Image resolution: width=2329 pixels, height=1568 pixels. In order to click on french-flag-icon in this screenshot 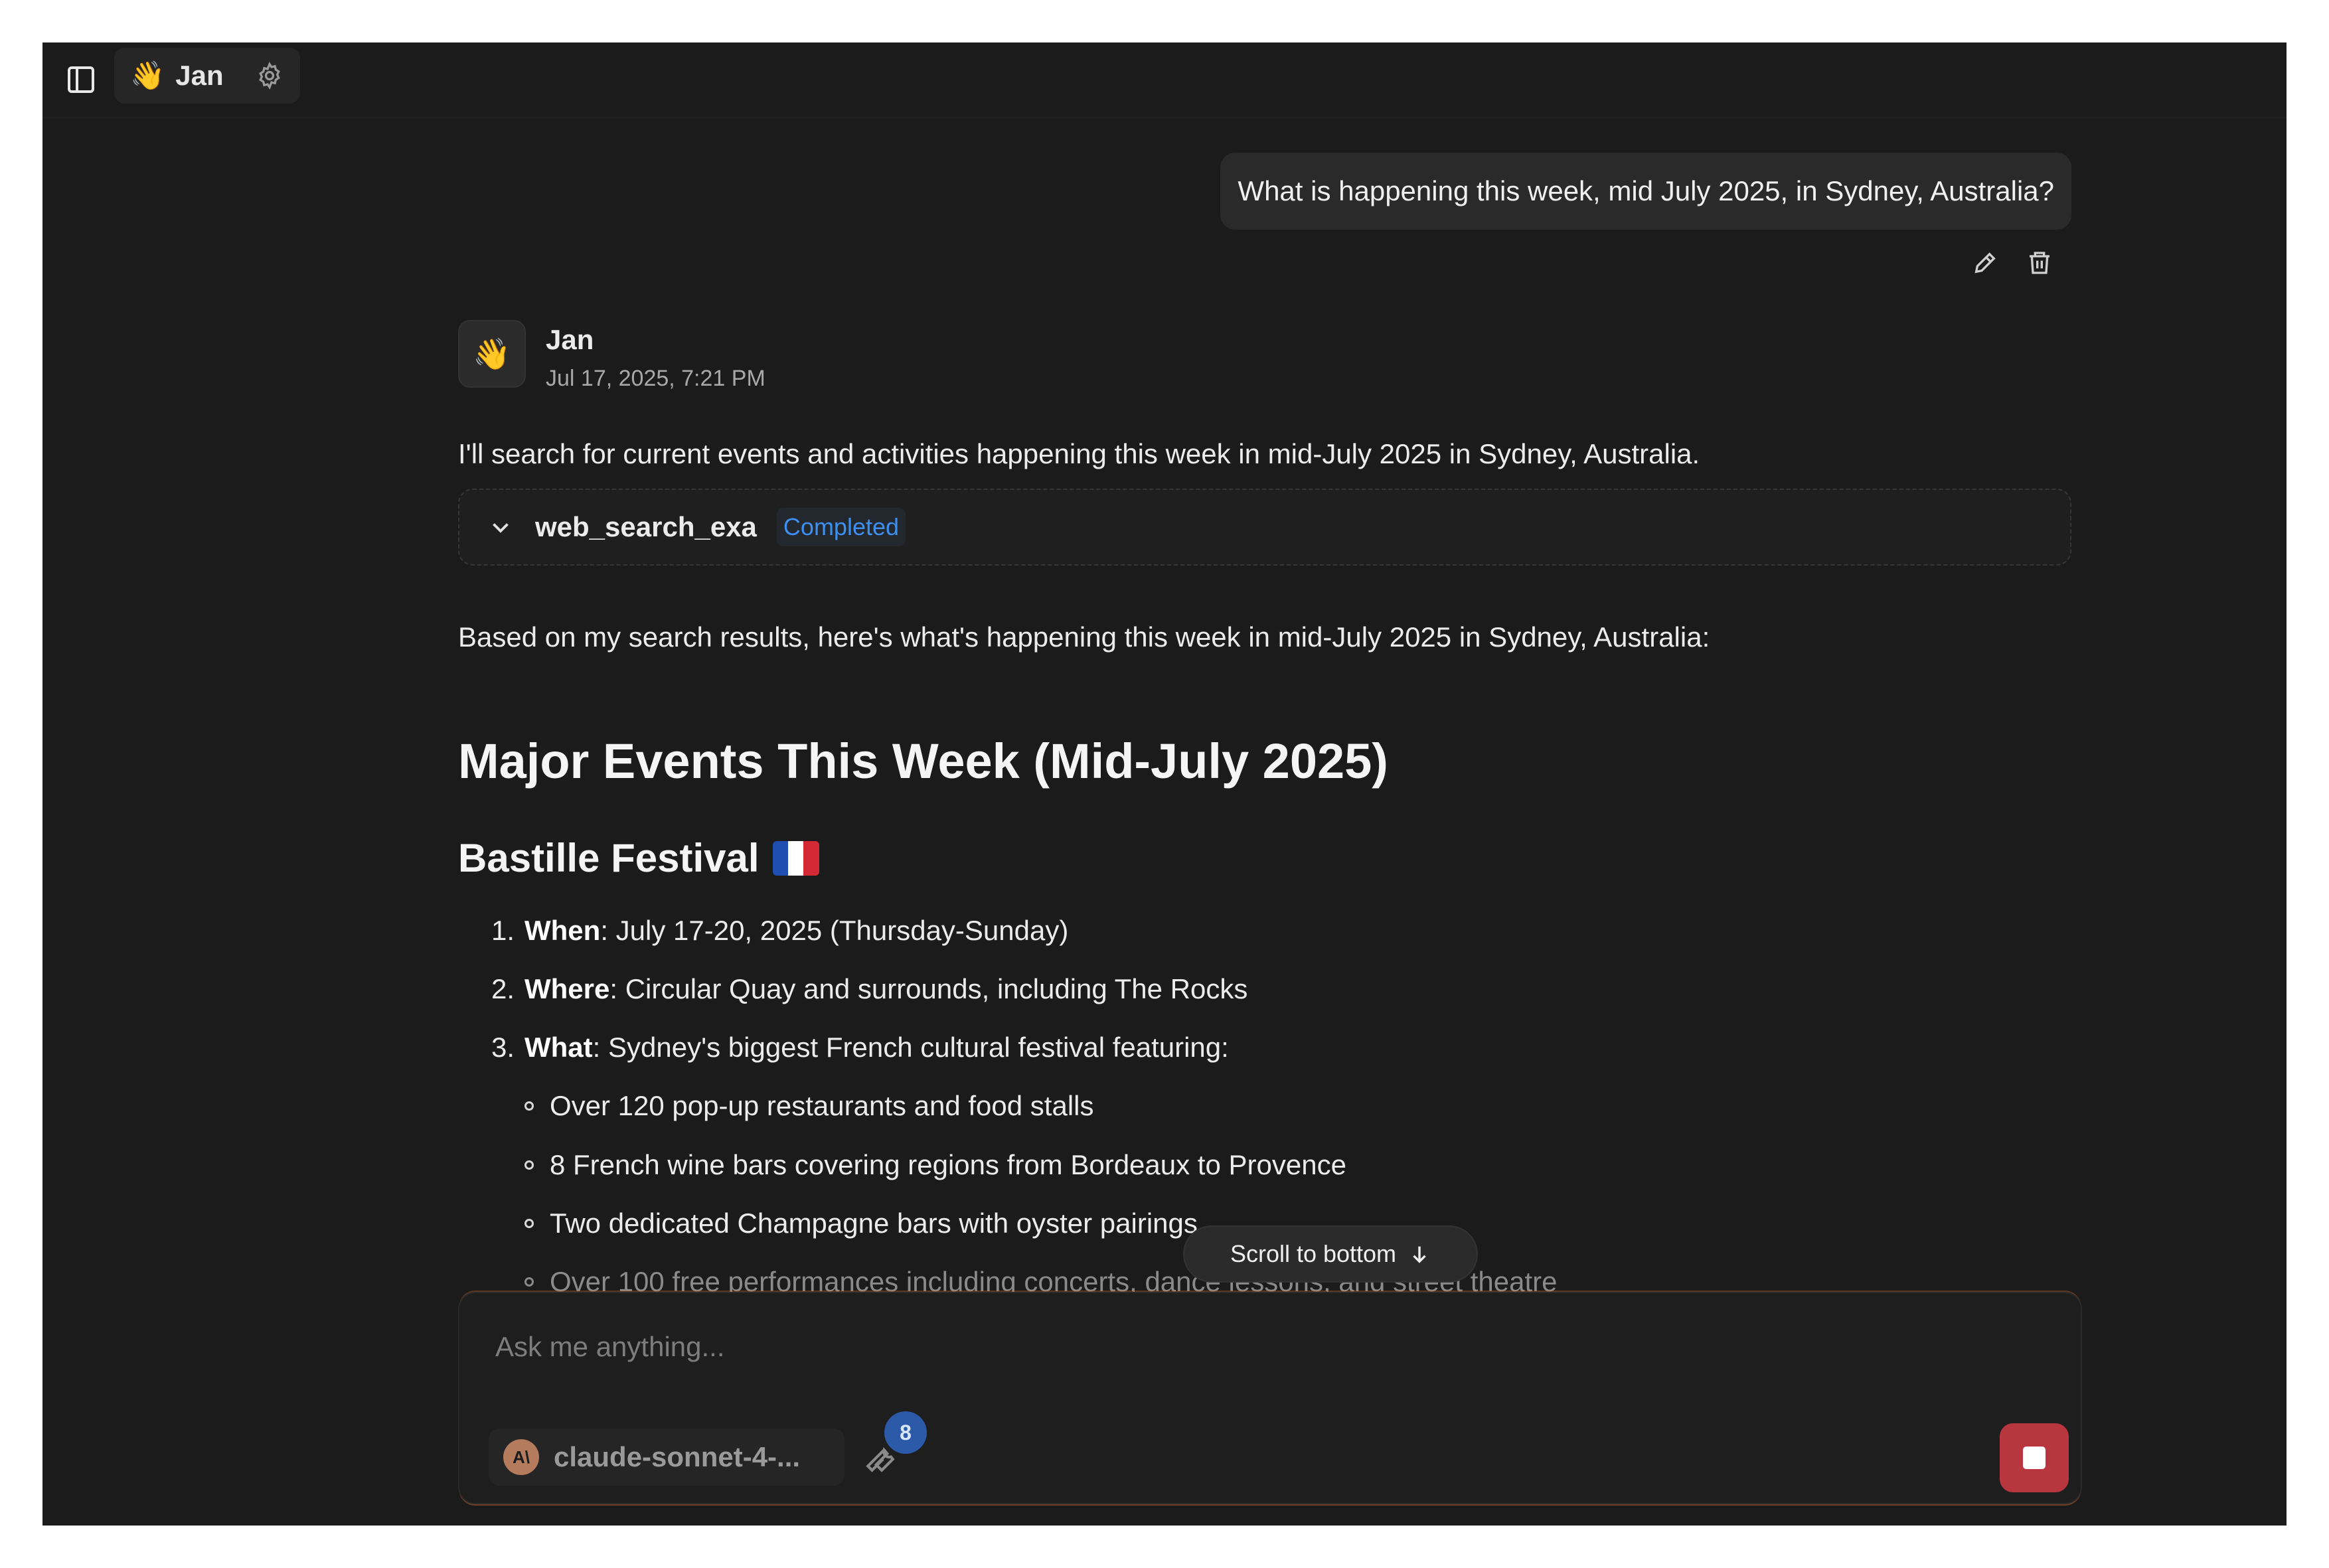, I will do `click(795, 858)`.